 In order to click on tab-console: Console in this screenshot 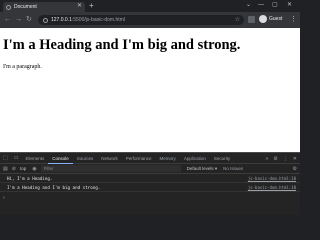, I will do `click(60, 158)`.